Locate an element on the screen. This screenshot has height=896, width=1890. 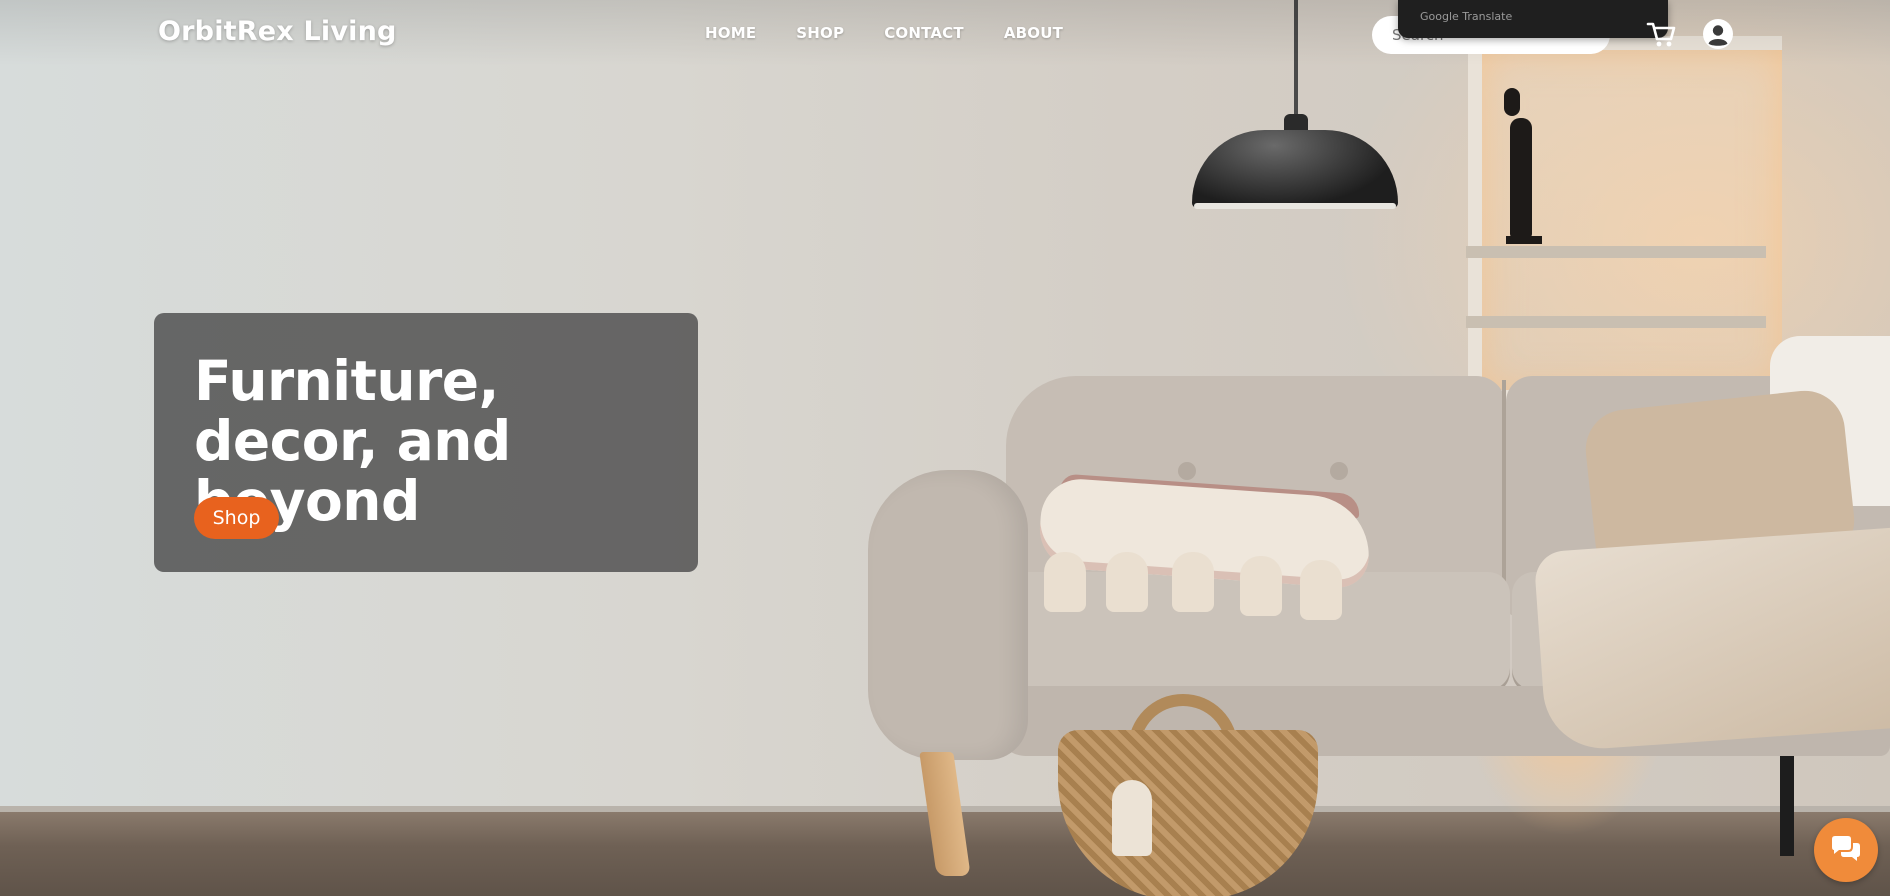
hero-card: Furniture, decor, and beyond Shop is located at coordinates (426, 442).